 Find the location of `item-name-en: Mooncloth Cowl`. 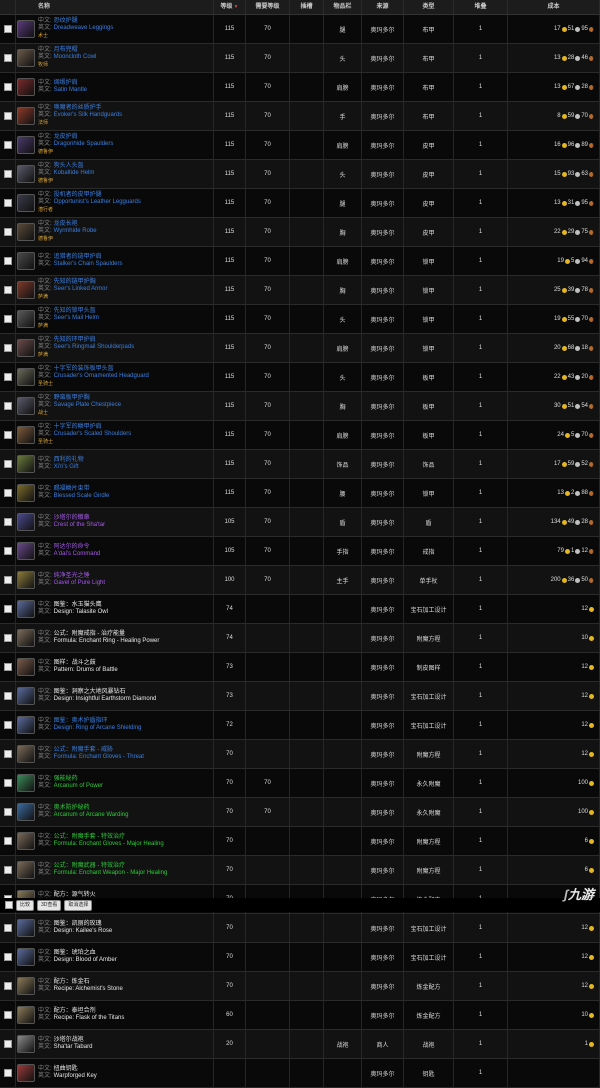

item-name-en: Mooncloth Cowl is located at coordinates (75, 57).